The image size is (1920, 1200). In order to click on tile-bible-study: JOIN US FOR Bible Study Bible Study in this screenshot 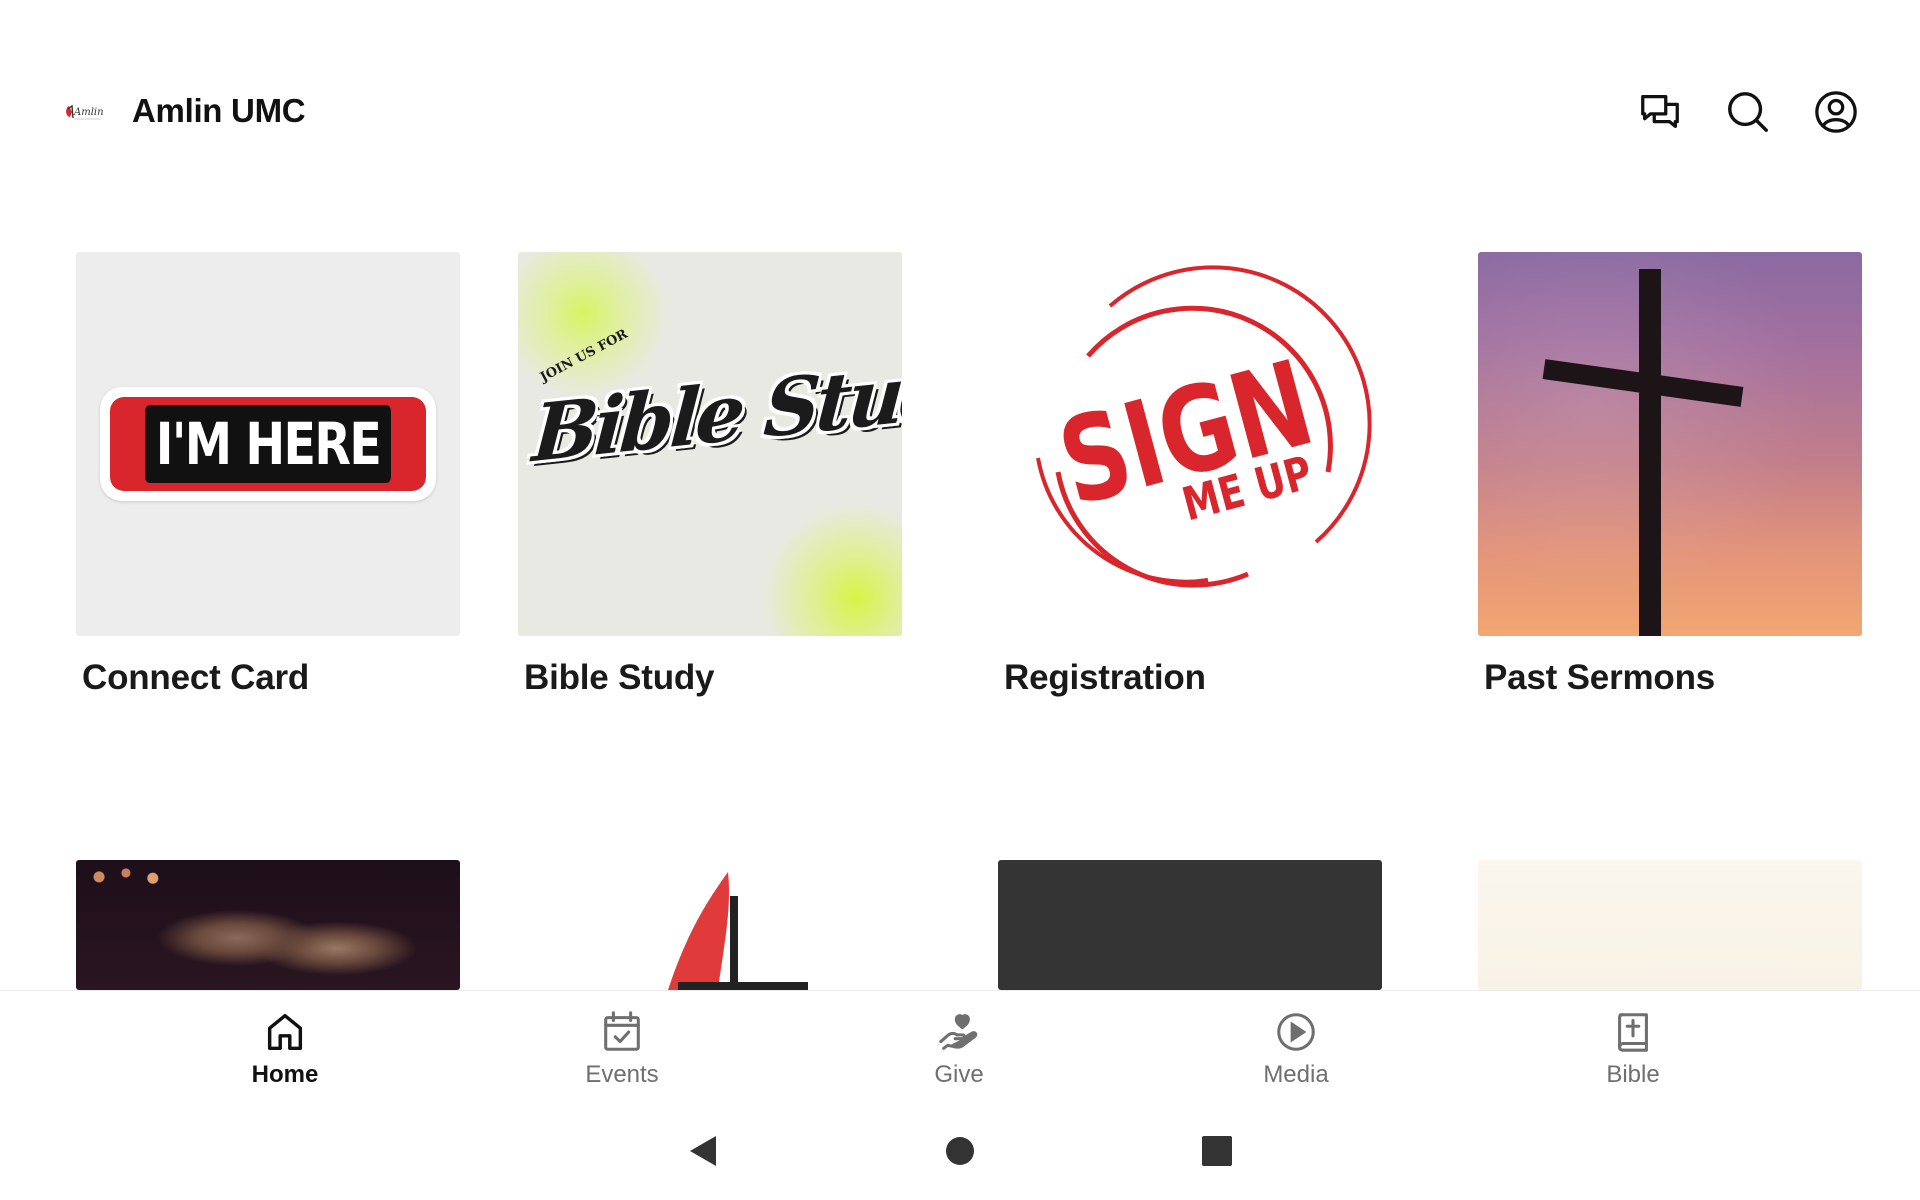, I will do `click(710, 475)`.